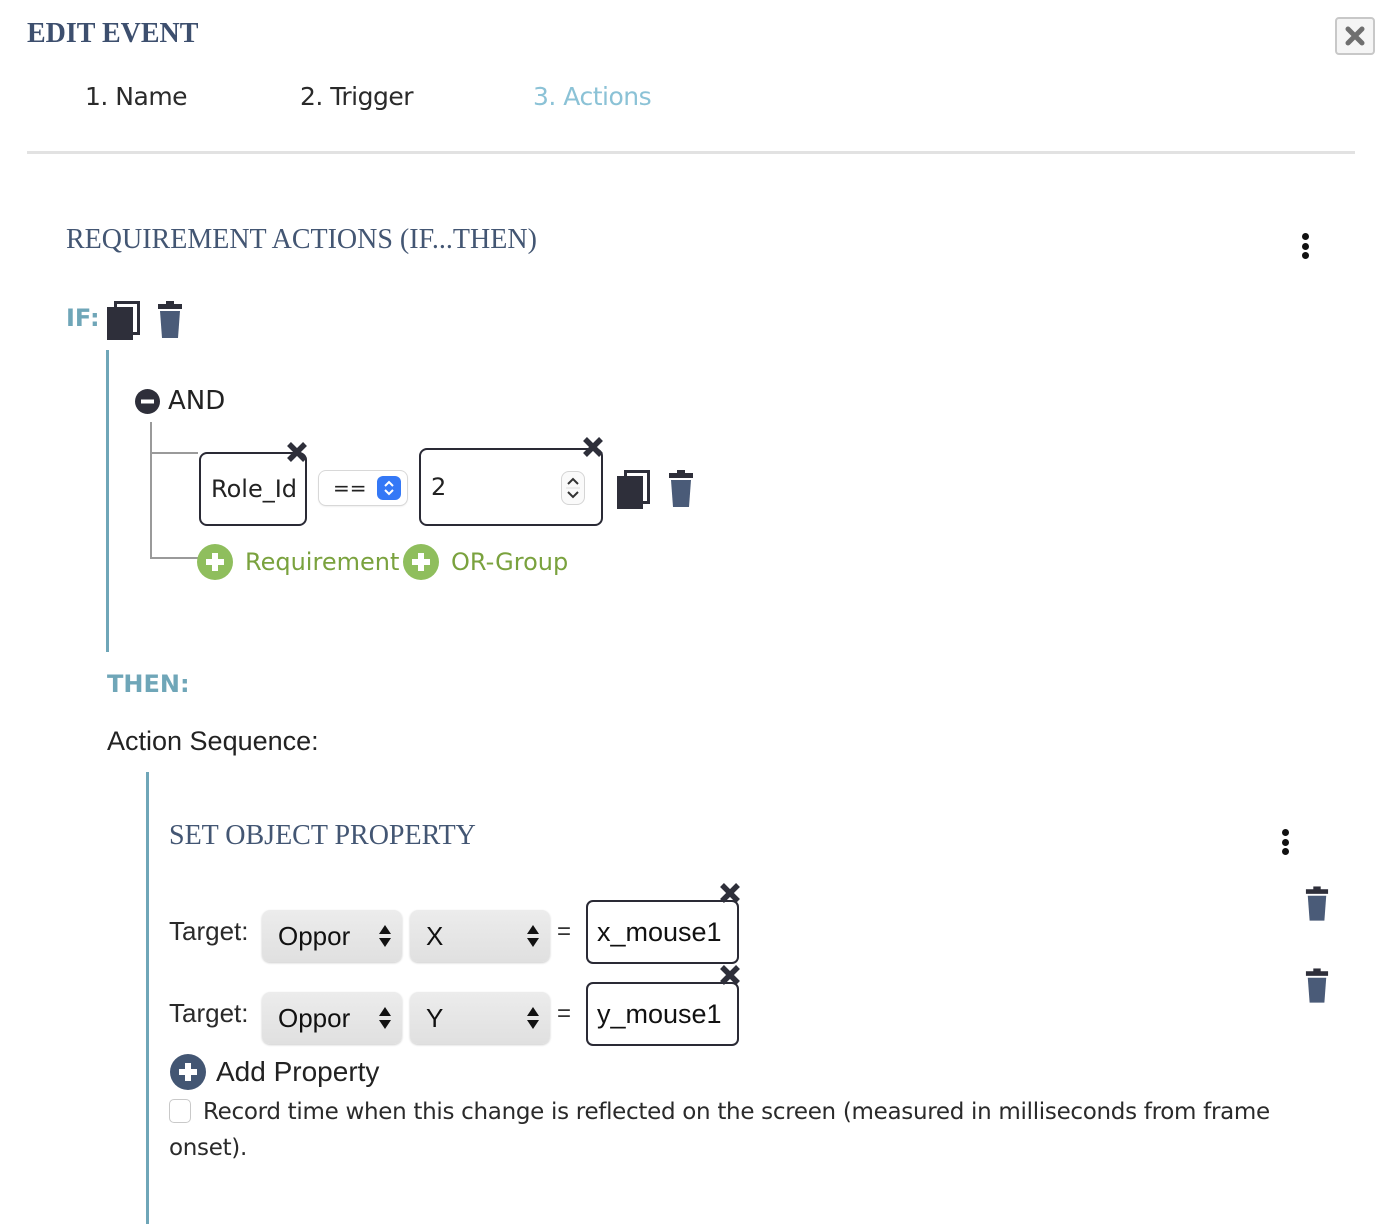  Describe the element at coordinates (148, 684) in the screenshot. I see `then-label: THEN:` at that location.